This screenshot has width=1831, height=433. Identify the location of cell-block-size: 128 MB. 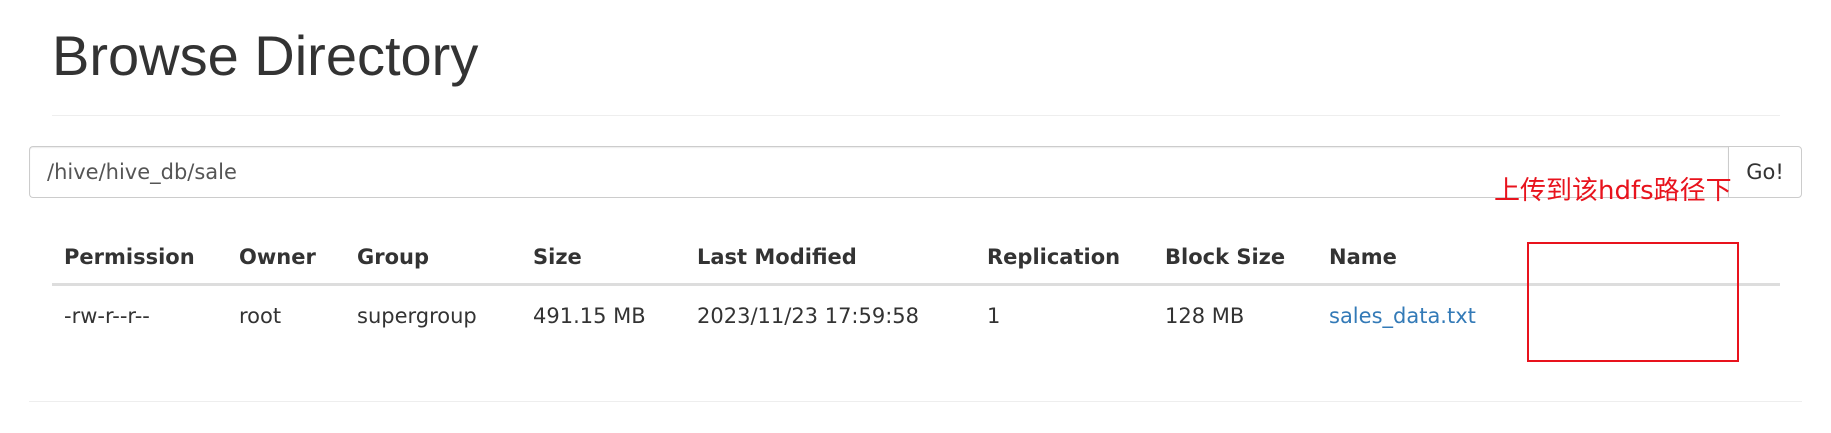
(1205, 316).